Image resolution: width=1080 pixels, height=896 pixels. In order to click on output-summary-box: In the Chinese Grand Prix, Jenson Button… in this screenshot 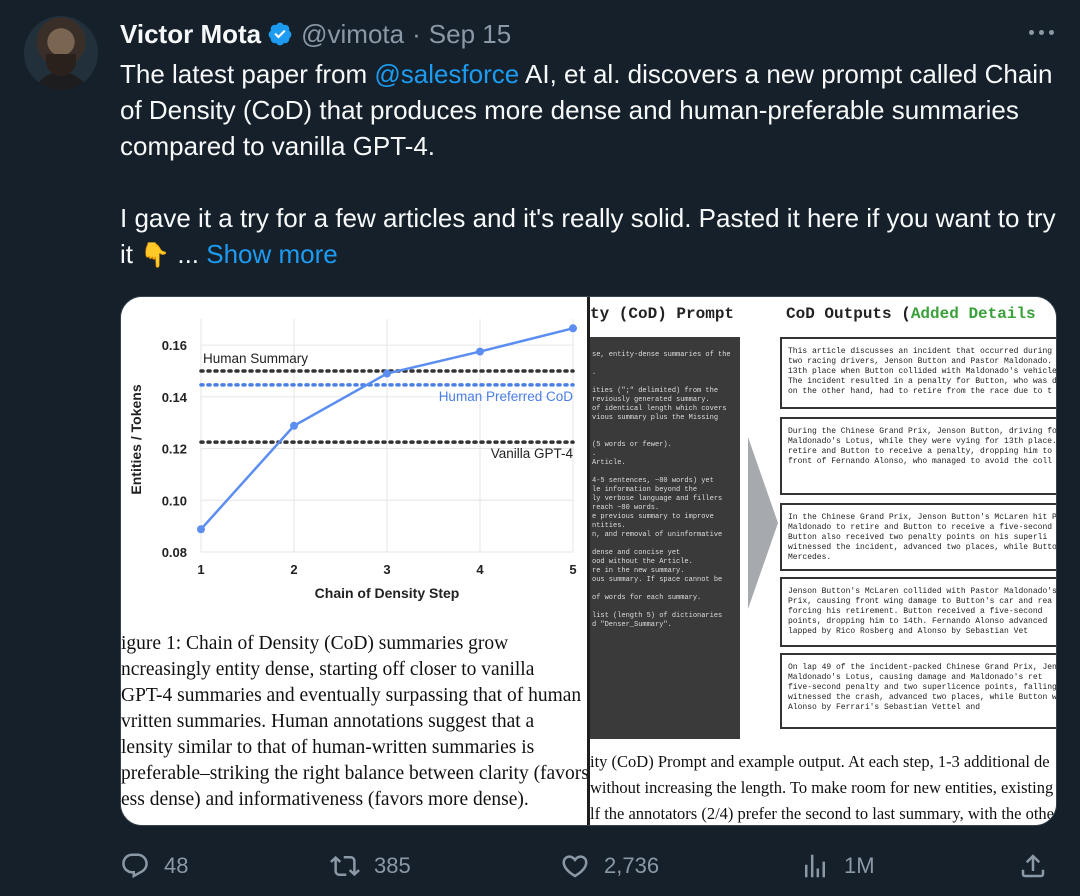, I will do `click(918, 537)`.